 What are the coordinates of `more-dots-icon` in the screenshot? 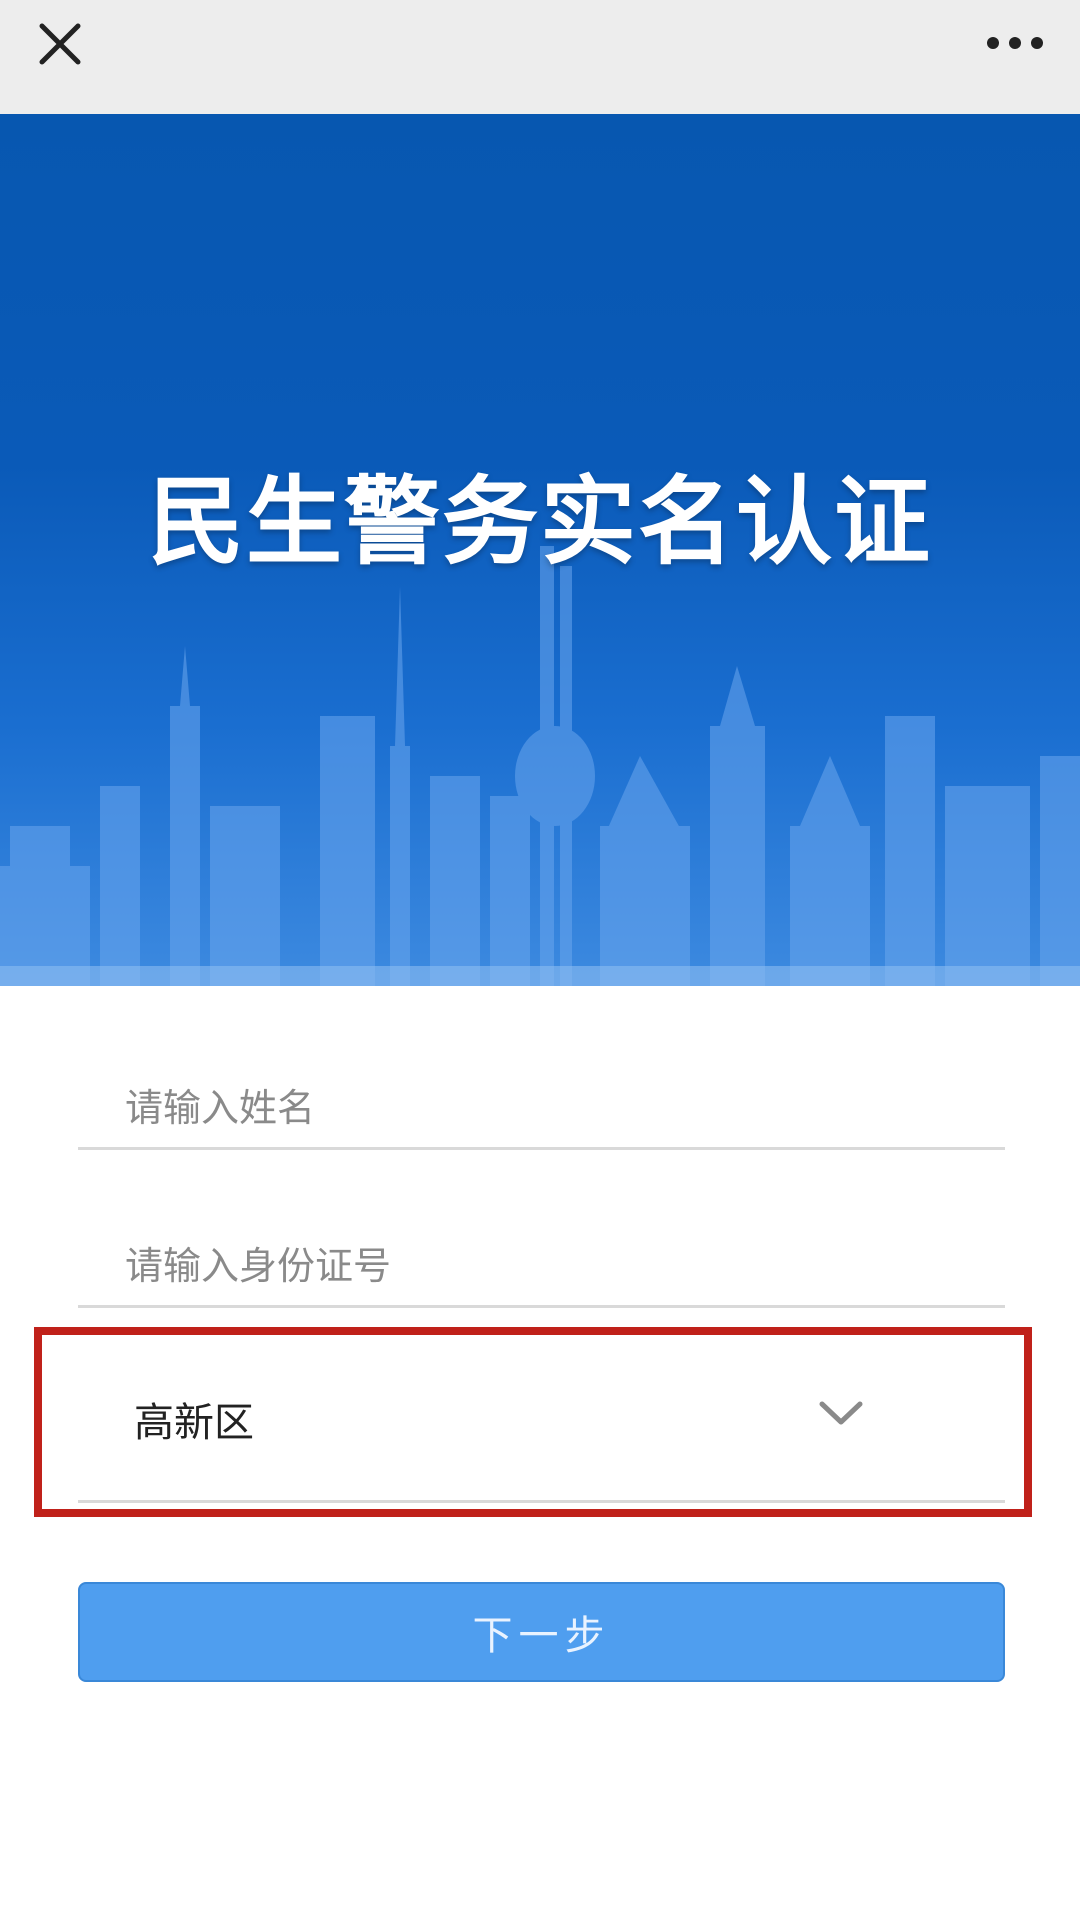 It's located at (1015, 43).